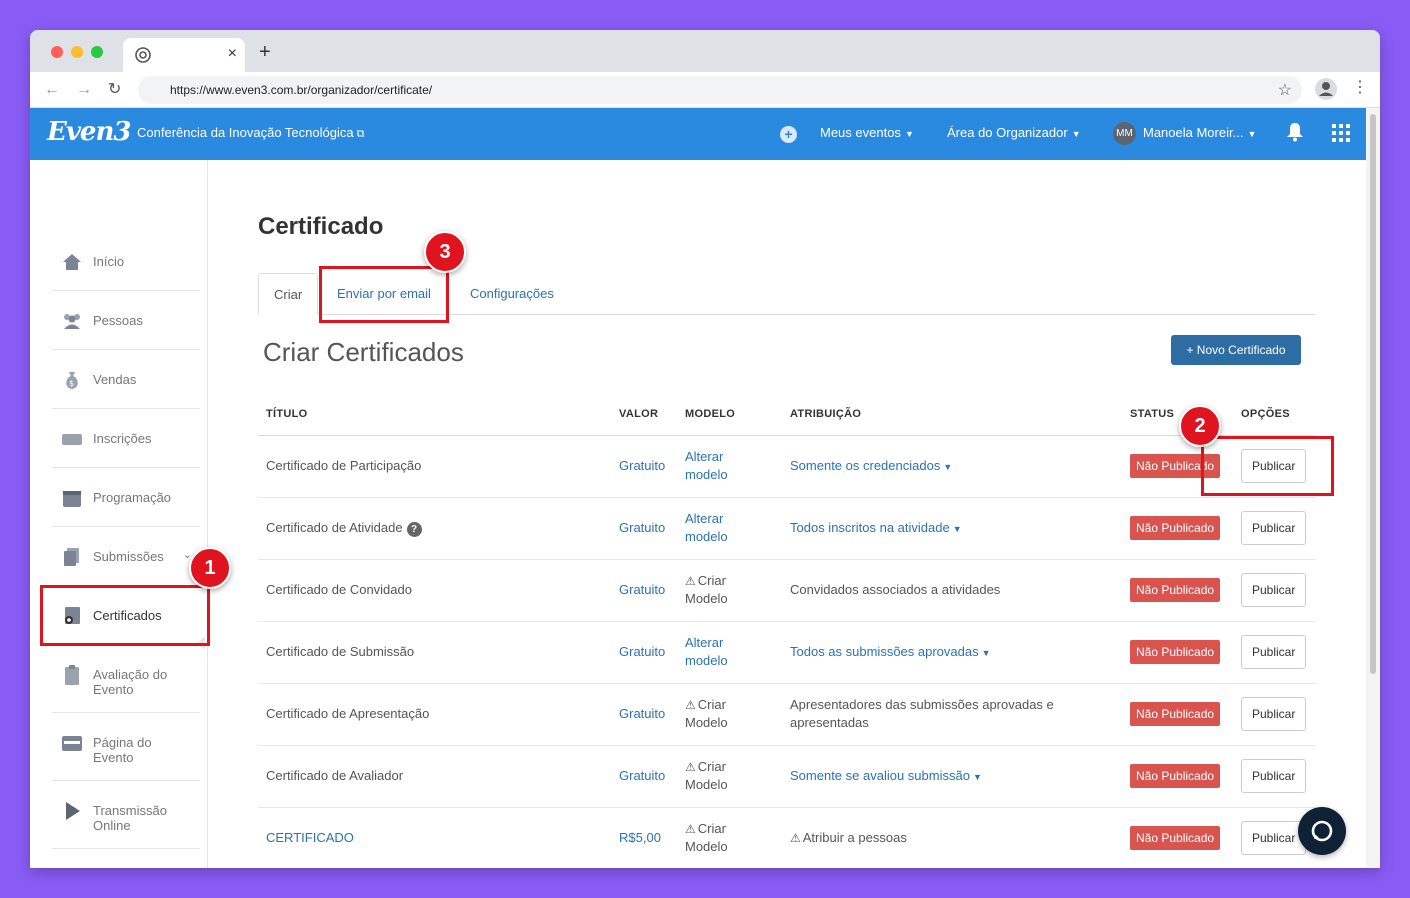 The image size is (1410, 898). Describe the element at coordinates (130, 818) in the screenshot. I see `sidebar-item-label: Transmissão Online` at that location.